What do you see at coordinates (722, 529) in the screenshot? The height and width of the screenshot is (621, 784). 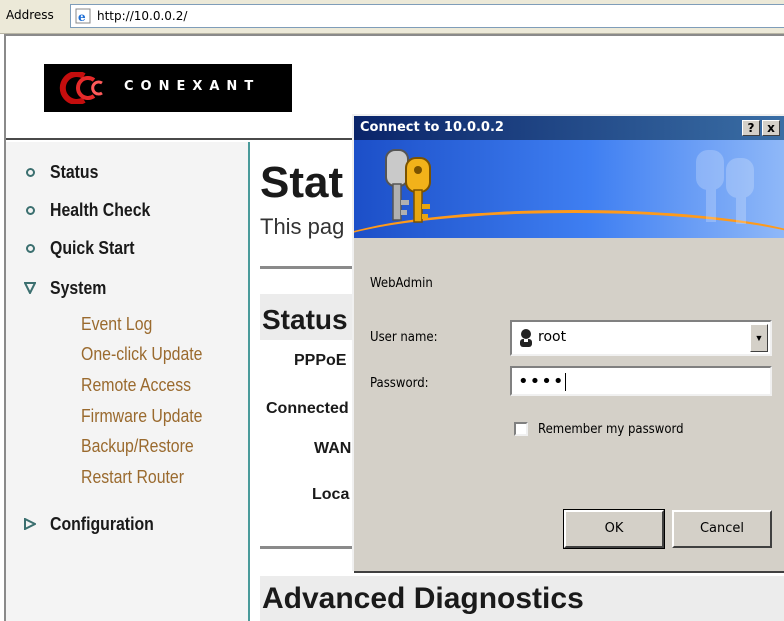 I see `cancel-button: Cancel` at bounding box center [722, 529].